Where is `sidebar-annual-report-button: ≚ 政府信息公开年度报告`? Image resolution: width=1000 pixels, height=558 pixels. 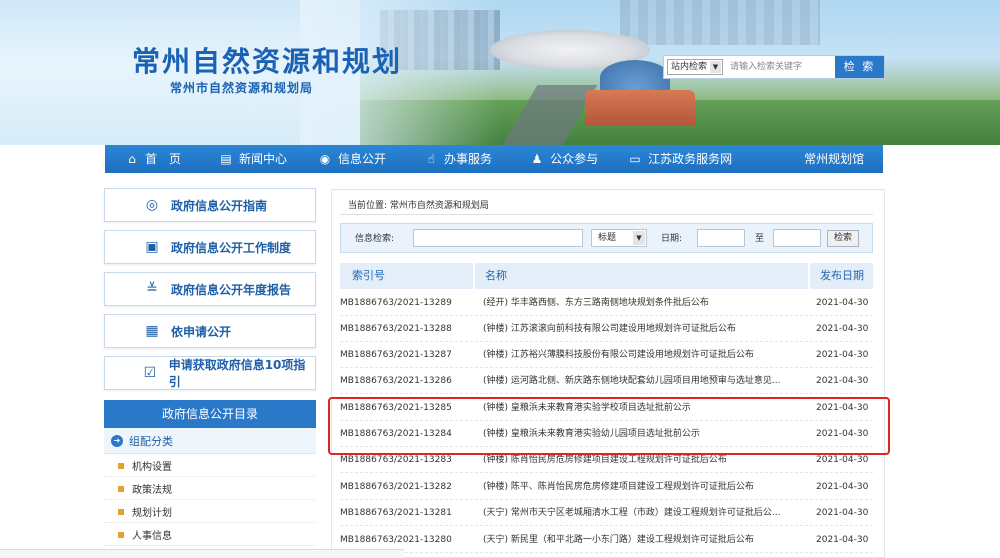
sidebar-annual-report-button: ≚ 政府信息公开年度报告 is located at coordinates (210, 289).